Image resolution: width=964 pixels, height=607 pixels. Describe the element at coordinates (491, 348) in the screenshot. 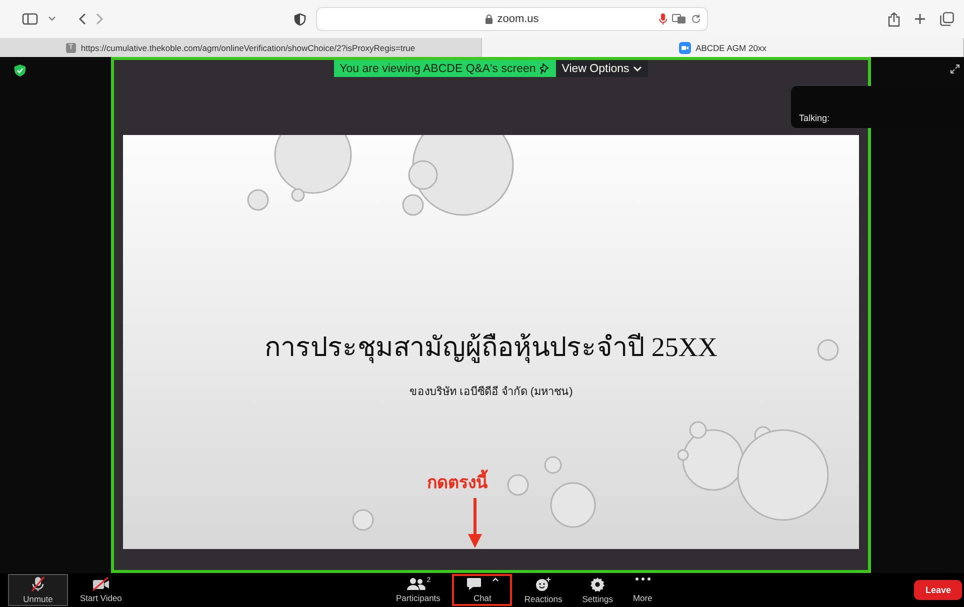

I see `slide-title: การประชุมสามัญผู้ถือหุ้นประจำปี 25XX` at that location.